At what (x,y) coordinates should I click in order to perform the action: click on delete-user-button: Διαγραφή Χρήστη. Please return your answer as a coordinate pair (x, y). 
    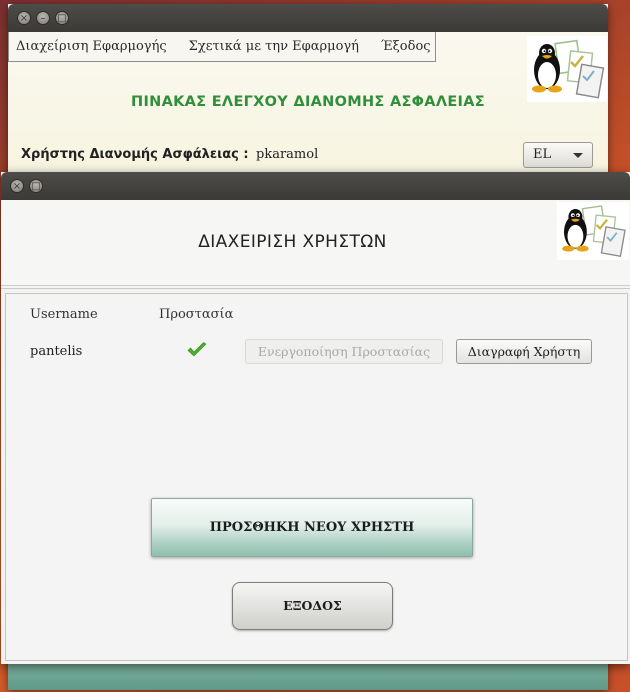
    Looking at the image, I should click on (524, 351).